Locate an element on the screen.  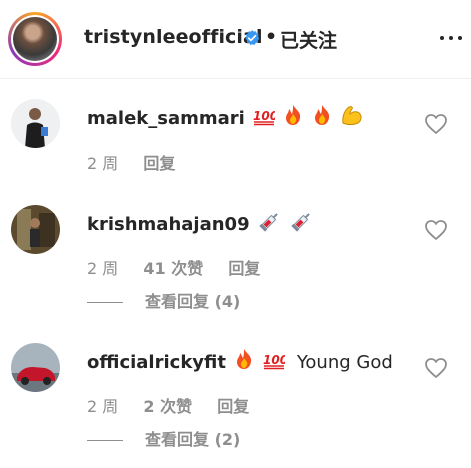
header-username: tristynleeofficial is located at coordinates (173, 37).